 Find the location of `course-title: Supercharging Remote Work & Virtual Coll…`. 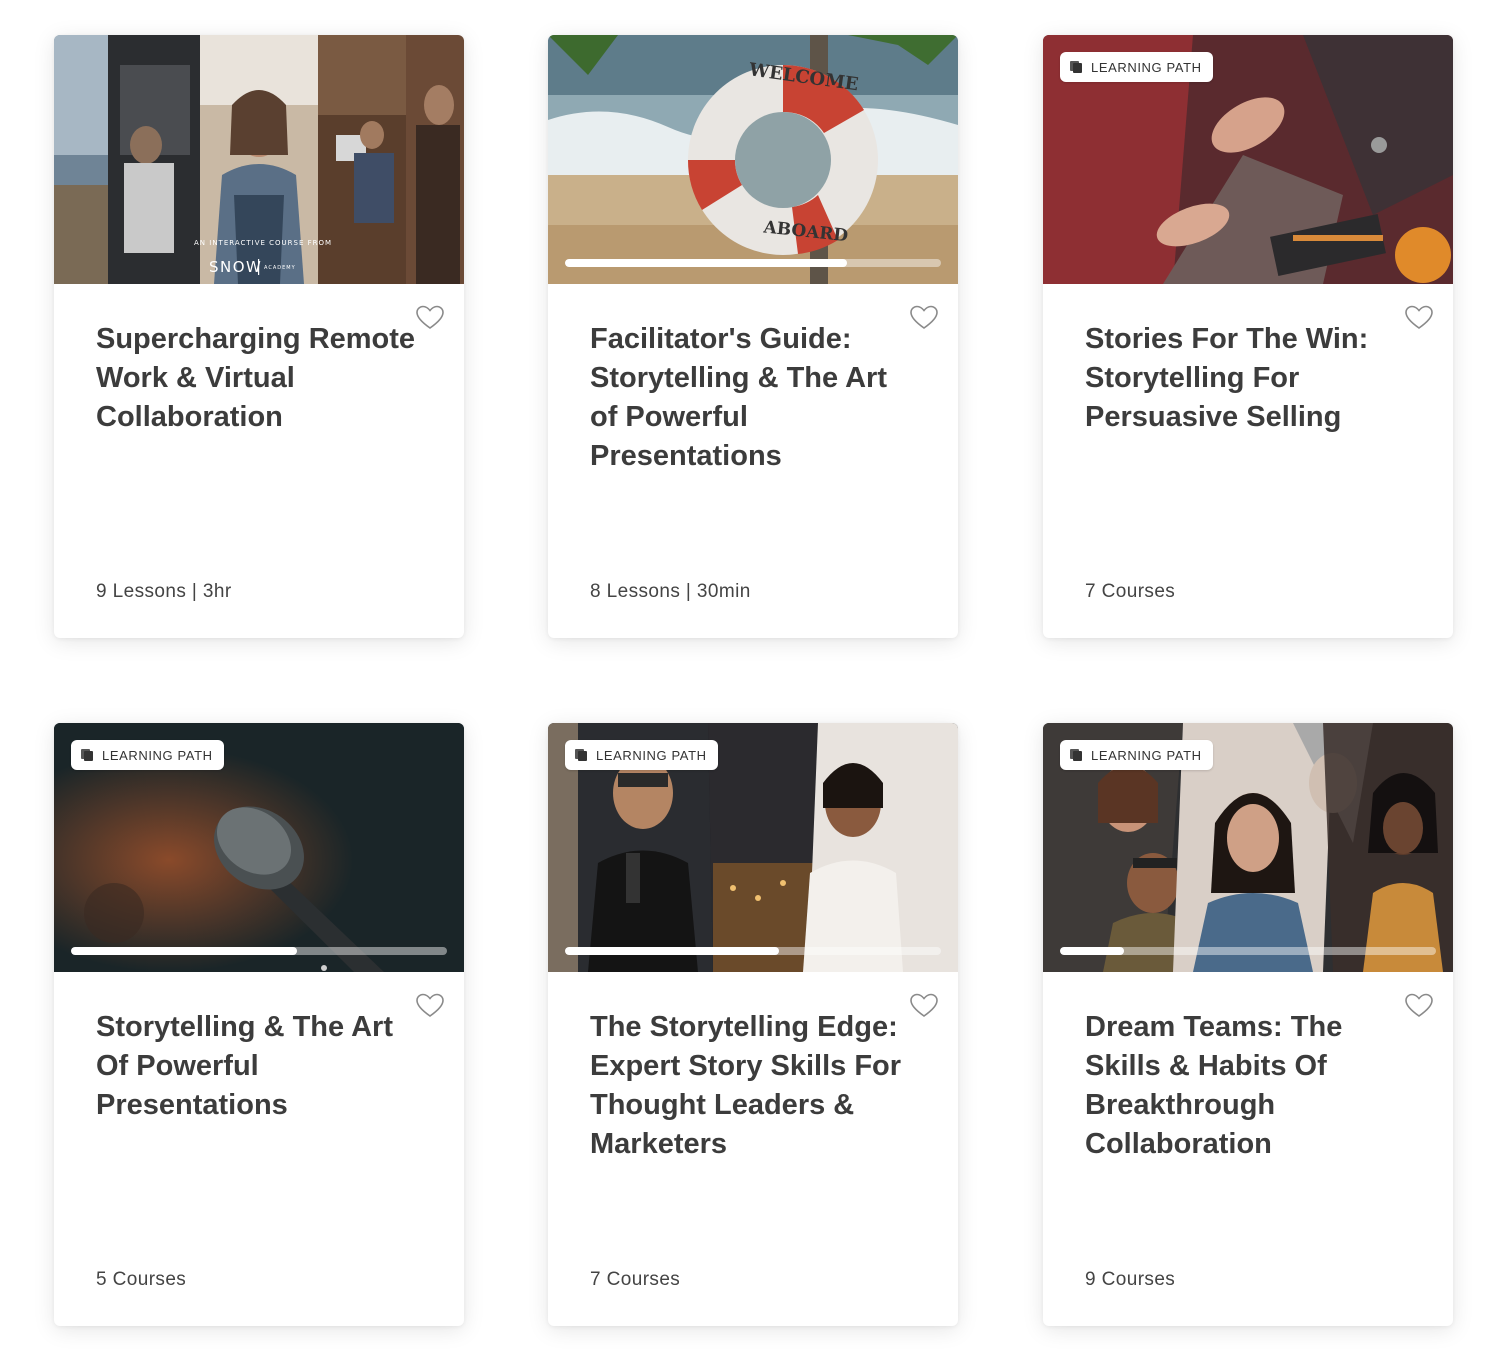

course-title: Supercharging Remote Work & Virtual Coll… is located at coordinates (256, 378).